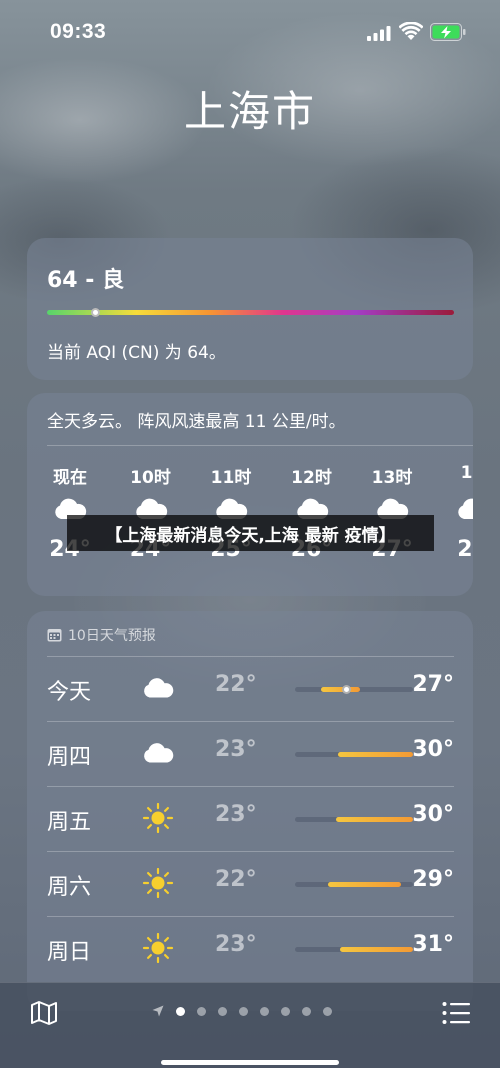  Describe the element at coordinates (86, 280) in the screenshot. I see `aqi-value: 64 - 良` at that location.